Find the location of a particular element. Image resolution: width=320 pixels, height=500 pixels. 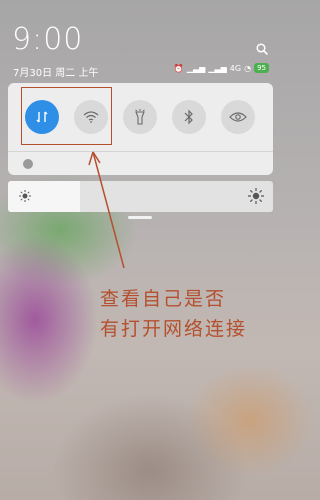

annotation-line-2: 有打开网络连接 is located at coordinates (174, 329).